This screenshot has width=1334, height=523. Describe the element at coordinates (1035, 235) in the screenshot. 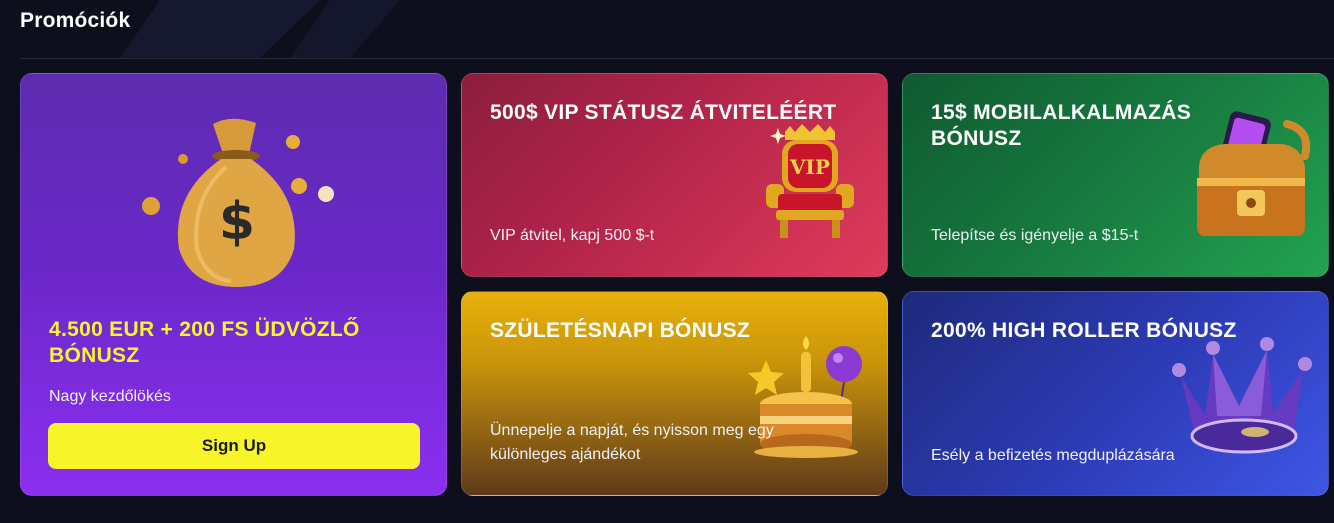

I see `card-description: Telepítse és igényelje a $15-t` at that location.